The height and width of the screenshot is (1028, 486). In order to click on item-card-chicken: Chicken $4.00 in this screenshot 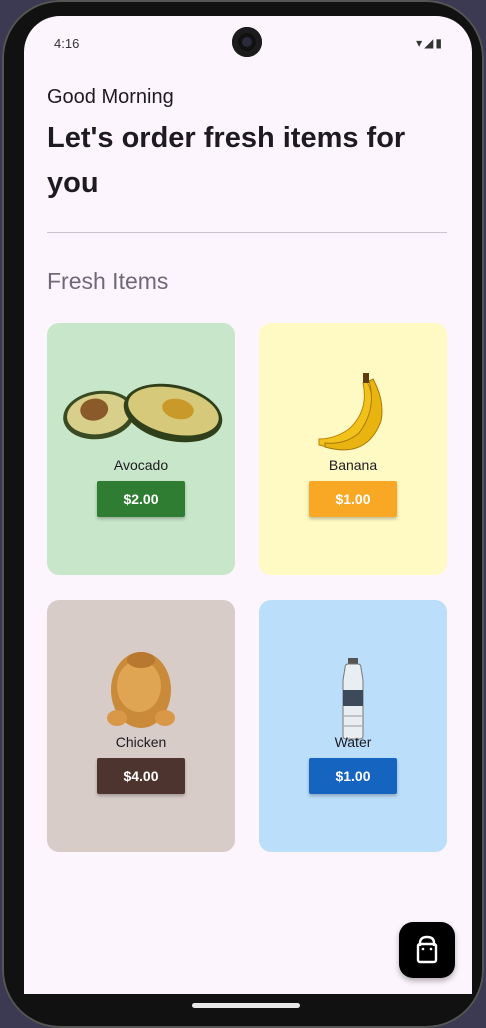, I will do `click(141, 726)`.